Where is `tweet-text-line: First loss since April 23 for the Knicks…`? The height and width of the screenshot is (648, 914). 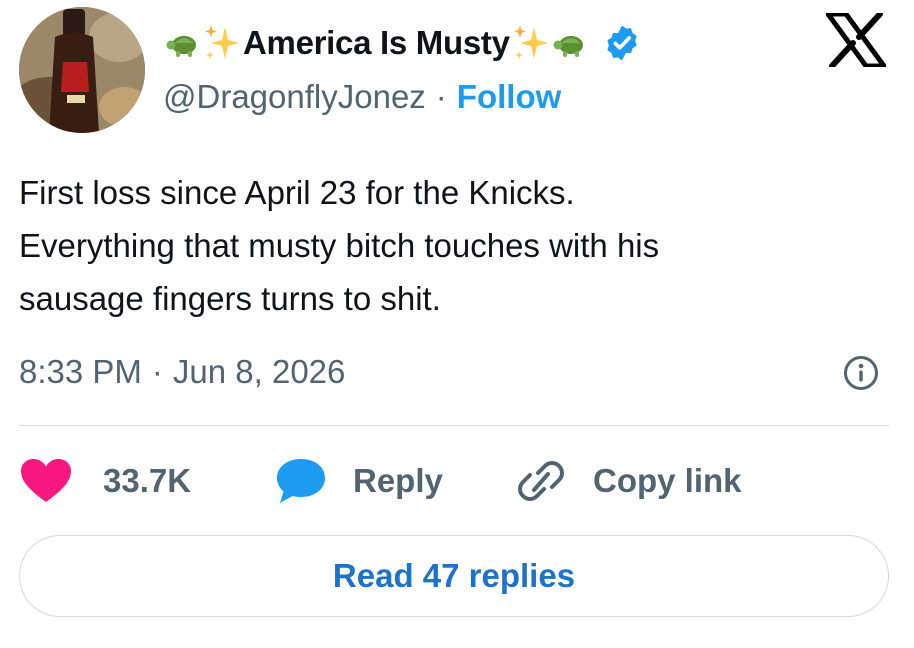
tweet-text-line: First loss since April 23 for the Knicks… is located at coordinates (297, 192).